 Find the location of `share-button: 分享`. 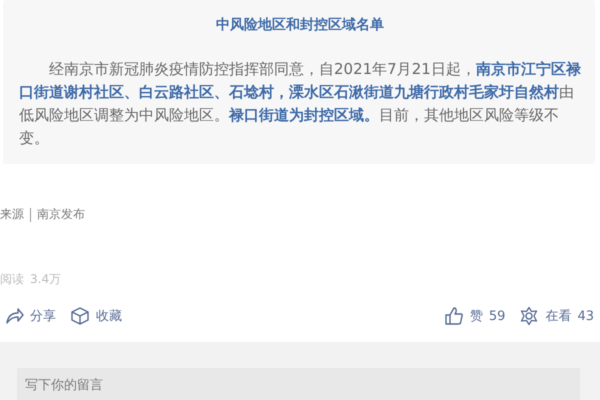

share-button: 分享 is located at coordinates (30, 316).